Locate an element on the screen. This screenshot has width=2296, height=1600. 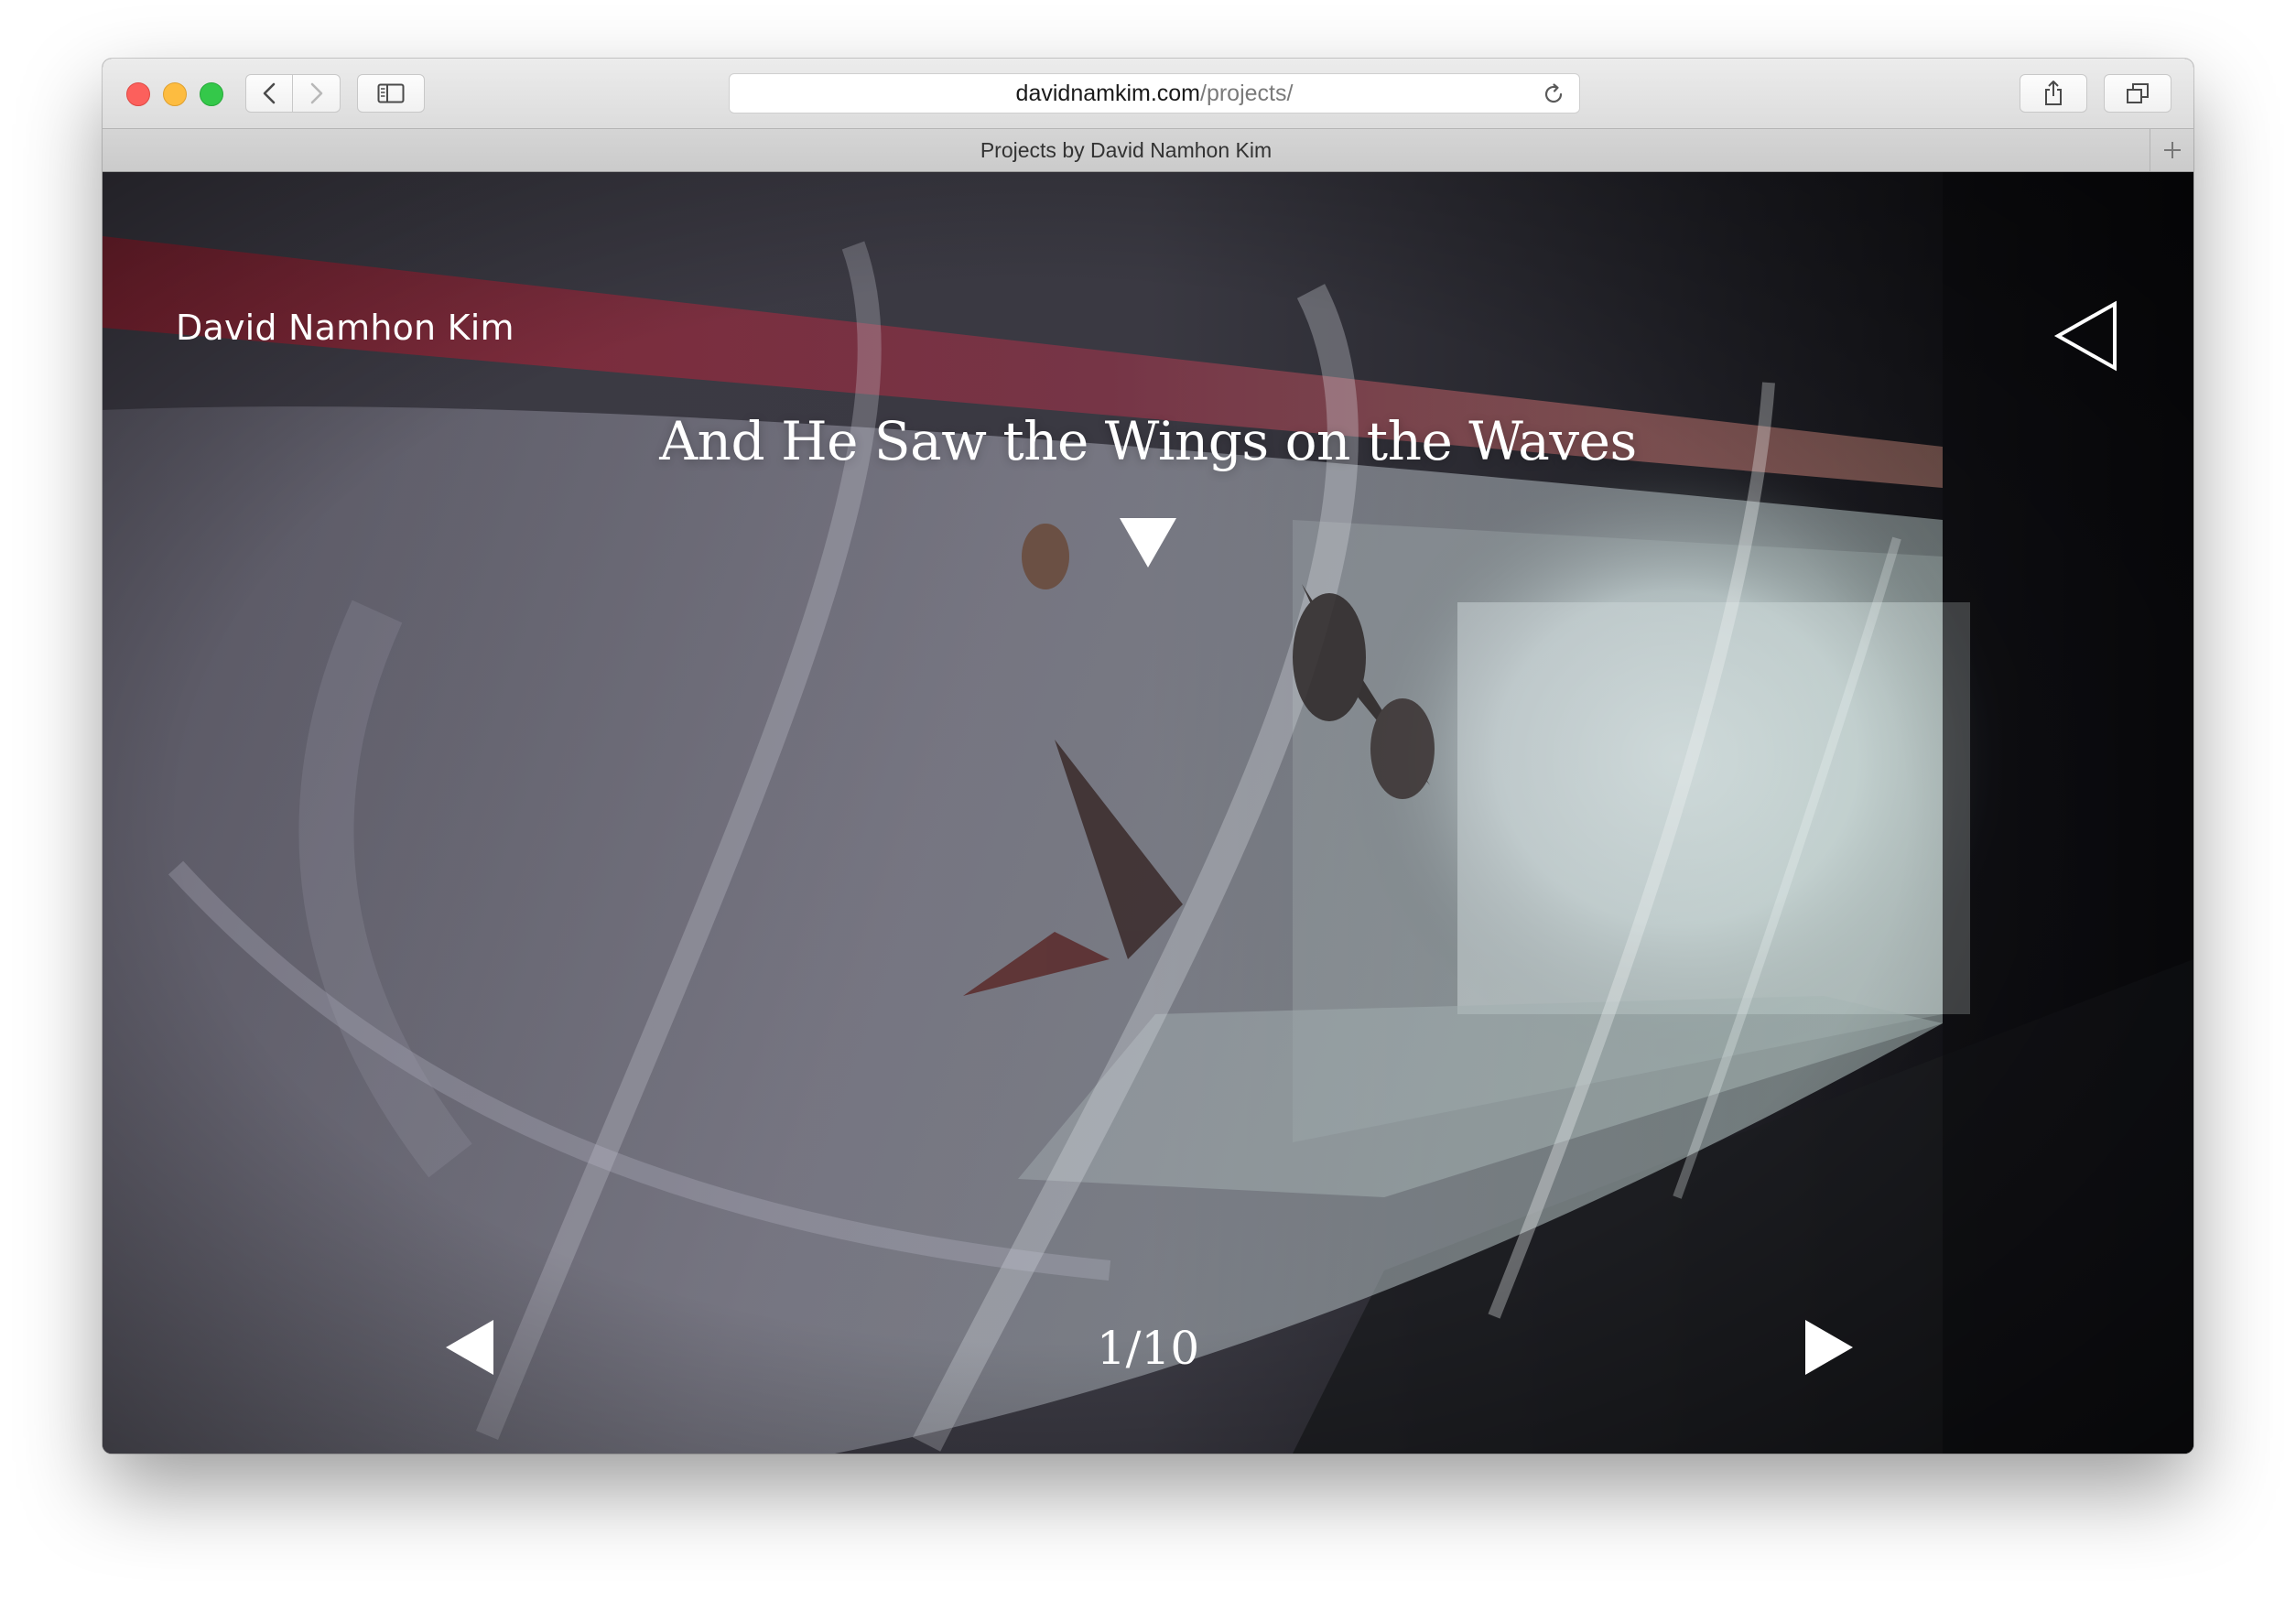
plus-icon is located at coordinates (2172, 150).